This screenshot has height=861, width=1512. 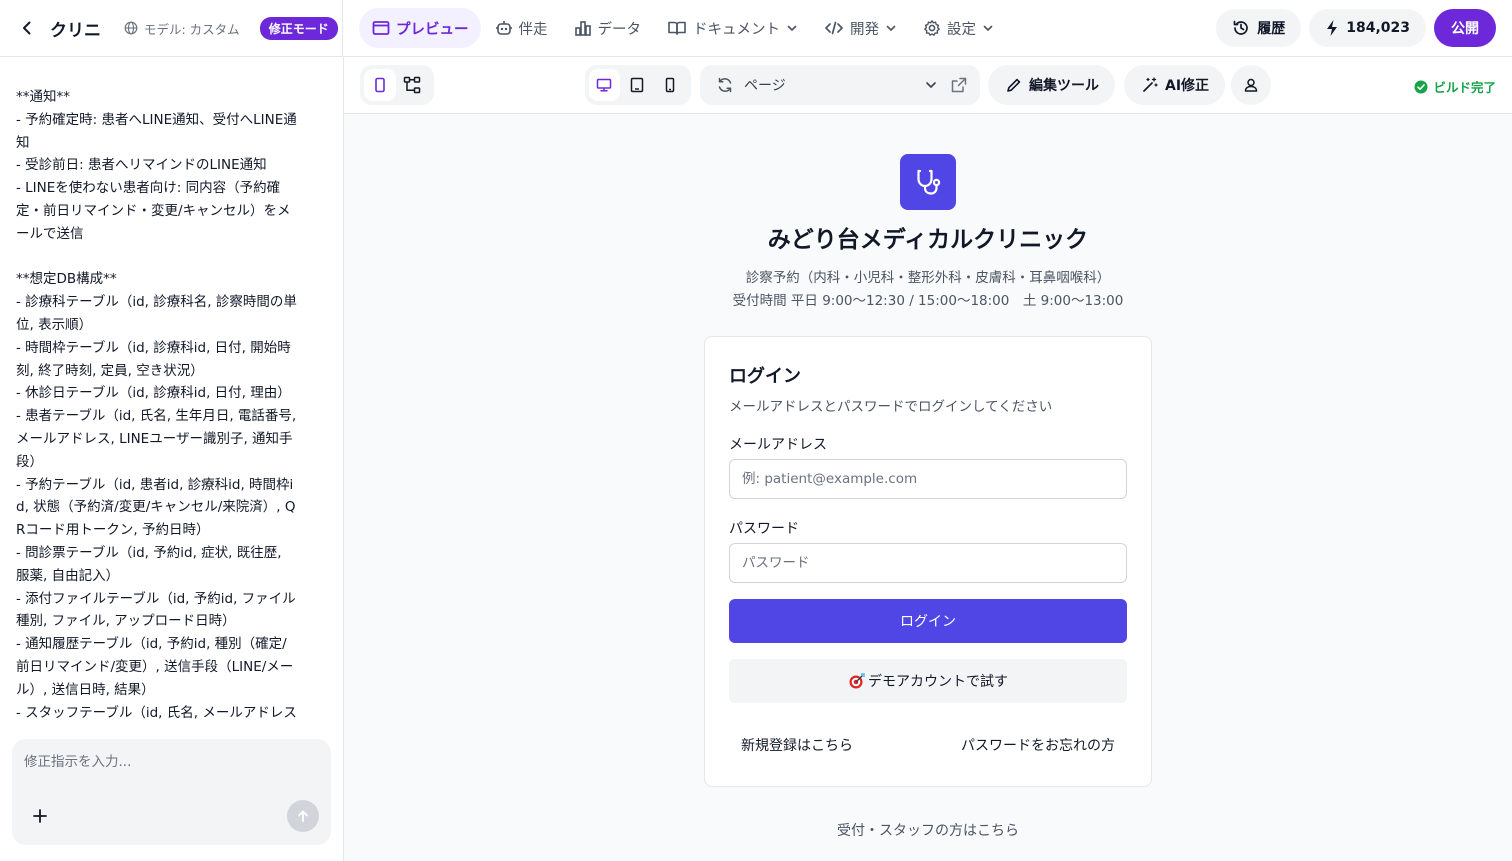 I want to click on demo-account-label: デモアカウントで試す, so click(x=938, y=682).